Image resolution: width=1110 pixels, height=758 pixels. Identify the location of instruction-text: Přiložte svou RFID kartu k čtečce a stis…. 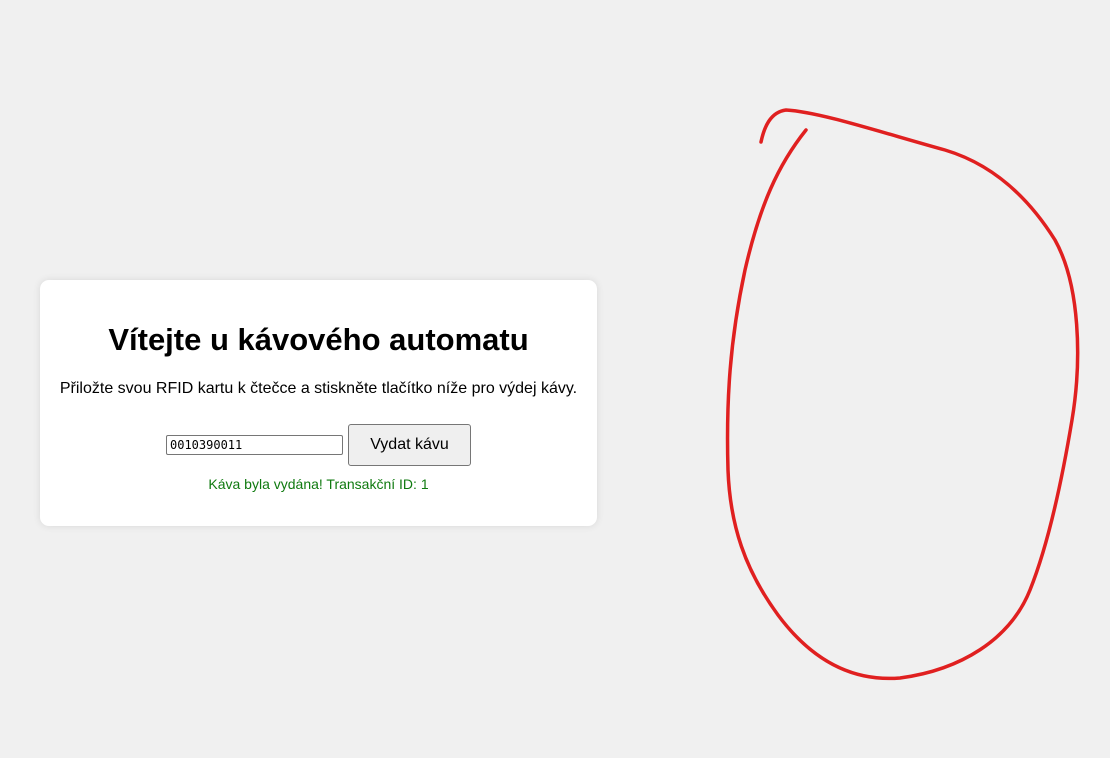
(318, 388).